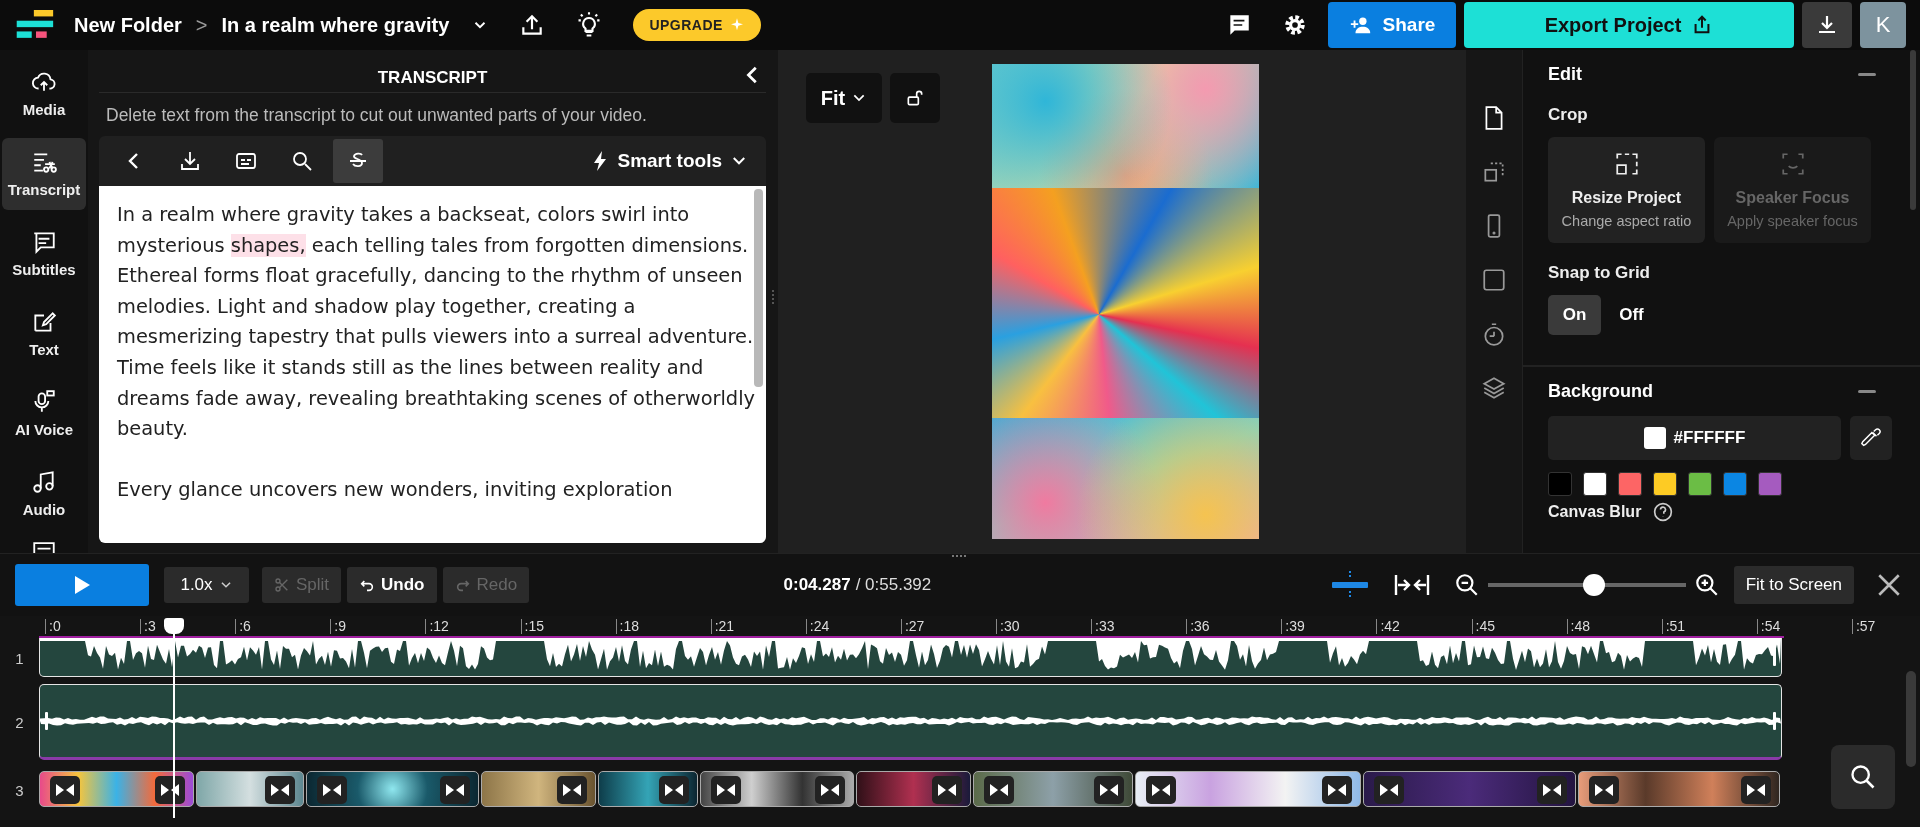 This screenshot has width=1920, height=827. I want to click on sidebar-item: Text, so click(44, 333).